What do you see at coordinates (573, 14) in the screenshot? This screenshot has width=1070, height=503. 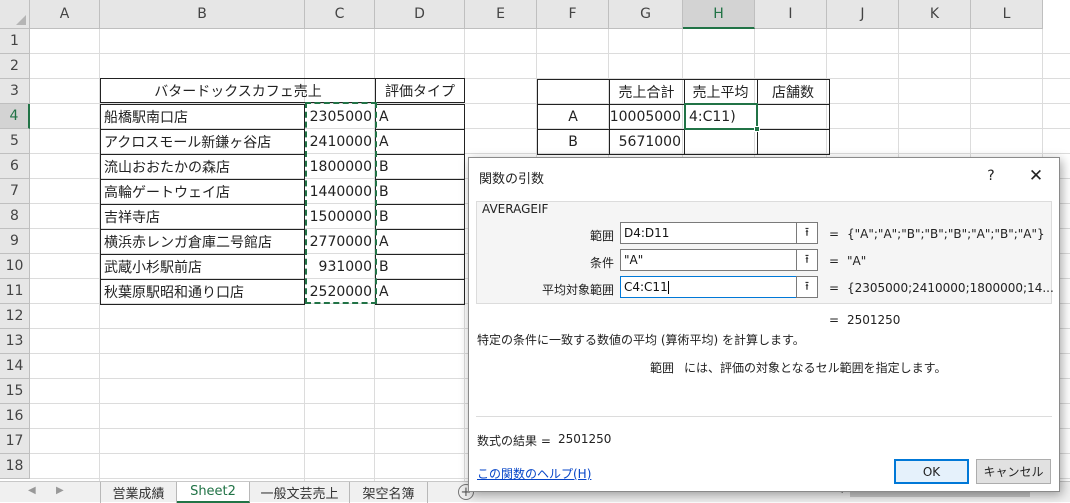 I see `column-header-f: F` at bounding box center [573, 14].